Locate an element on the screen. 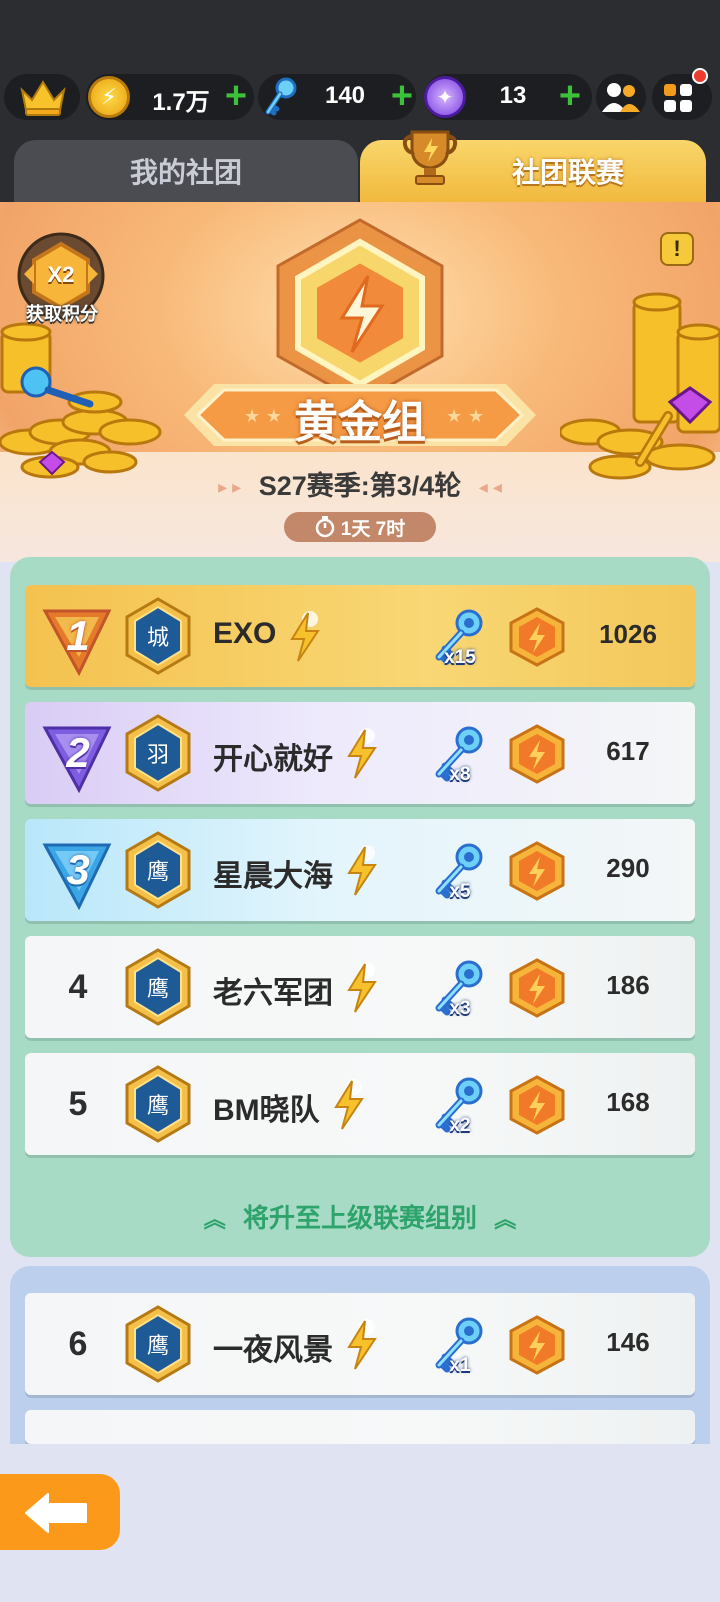  crown-pill is located at coordinates (42, 97).